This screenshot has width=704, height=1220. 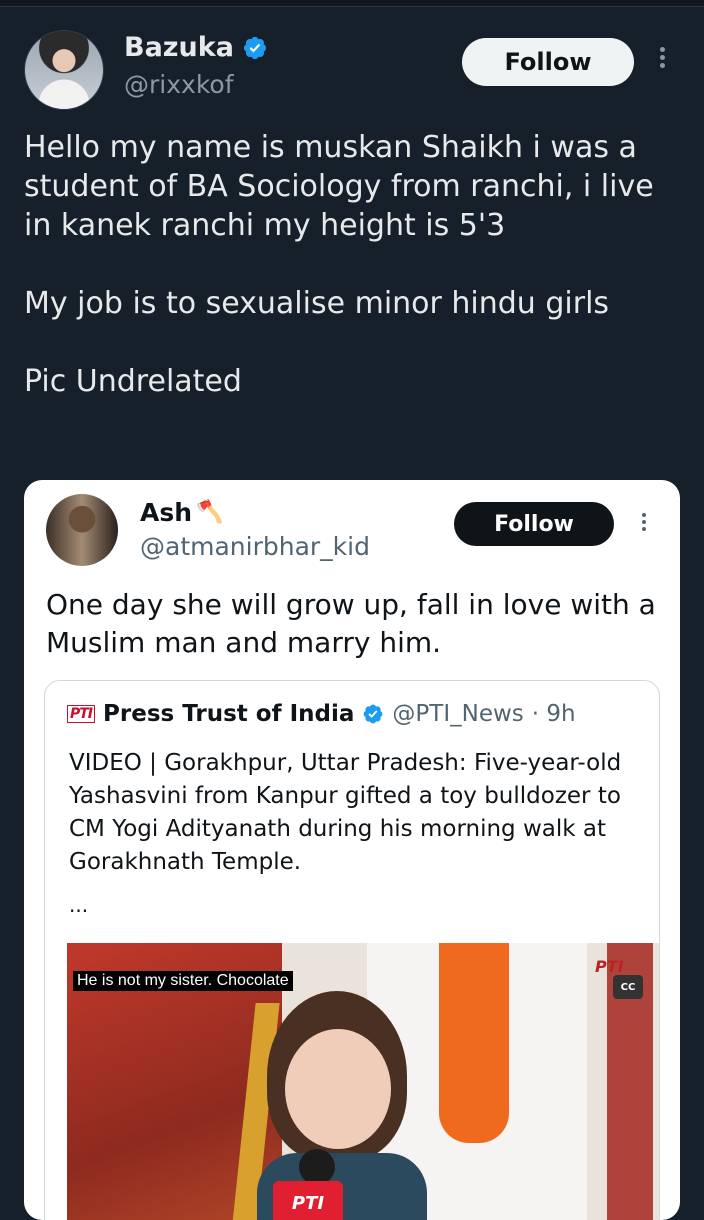 I want to click on author-handle: @rixxkof, so click(x=179, y=84).